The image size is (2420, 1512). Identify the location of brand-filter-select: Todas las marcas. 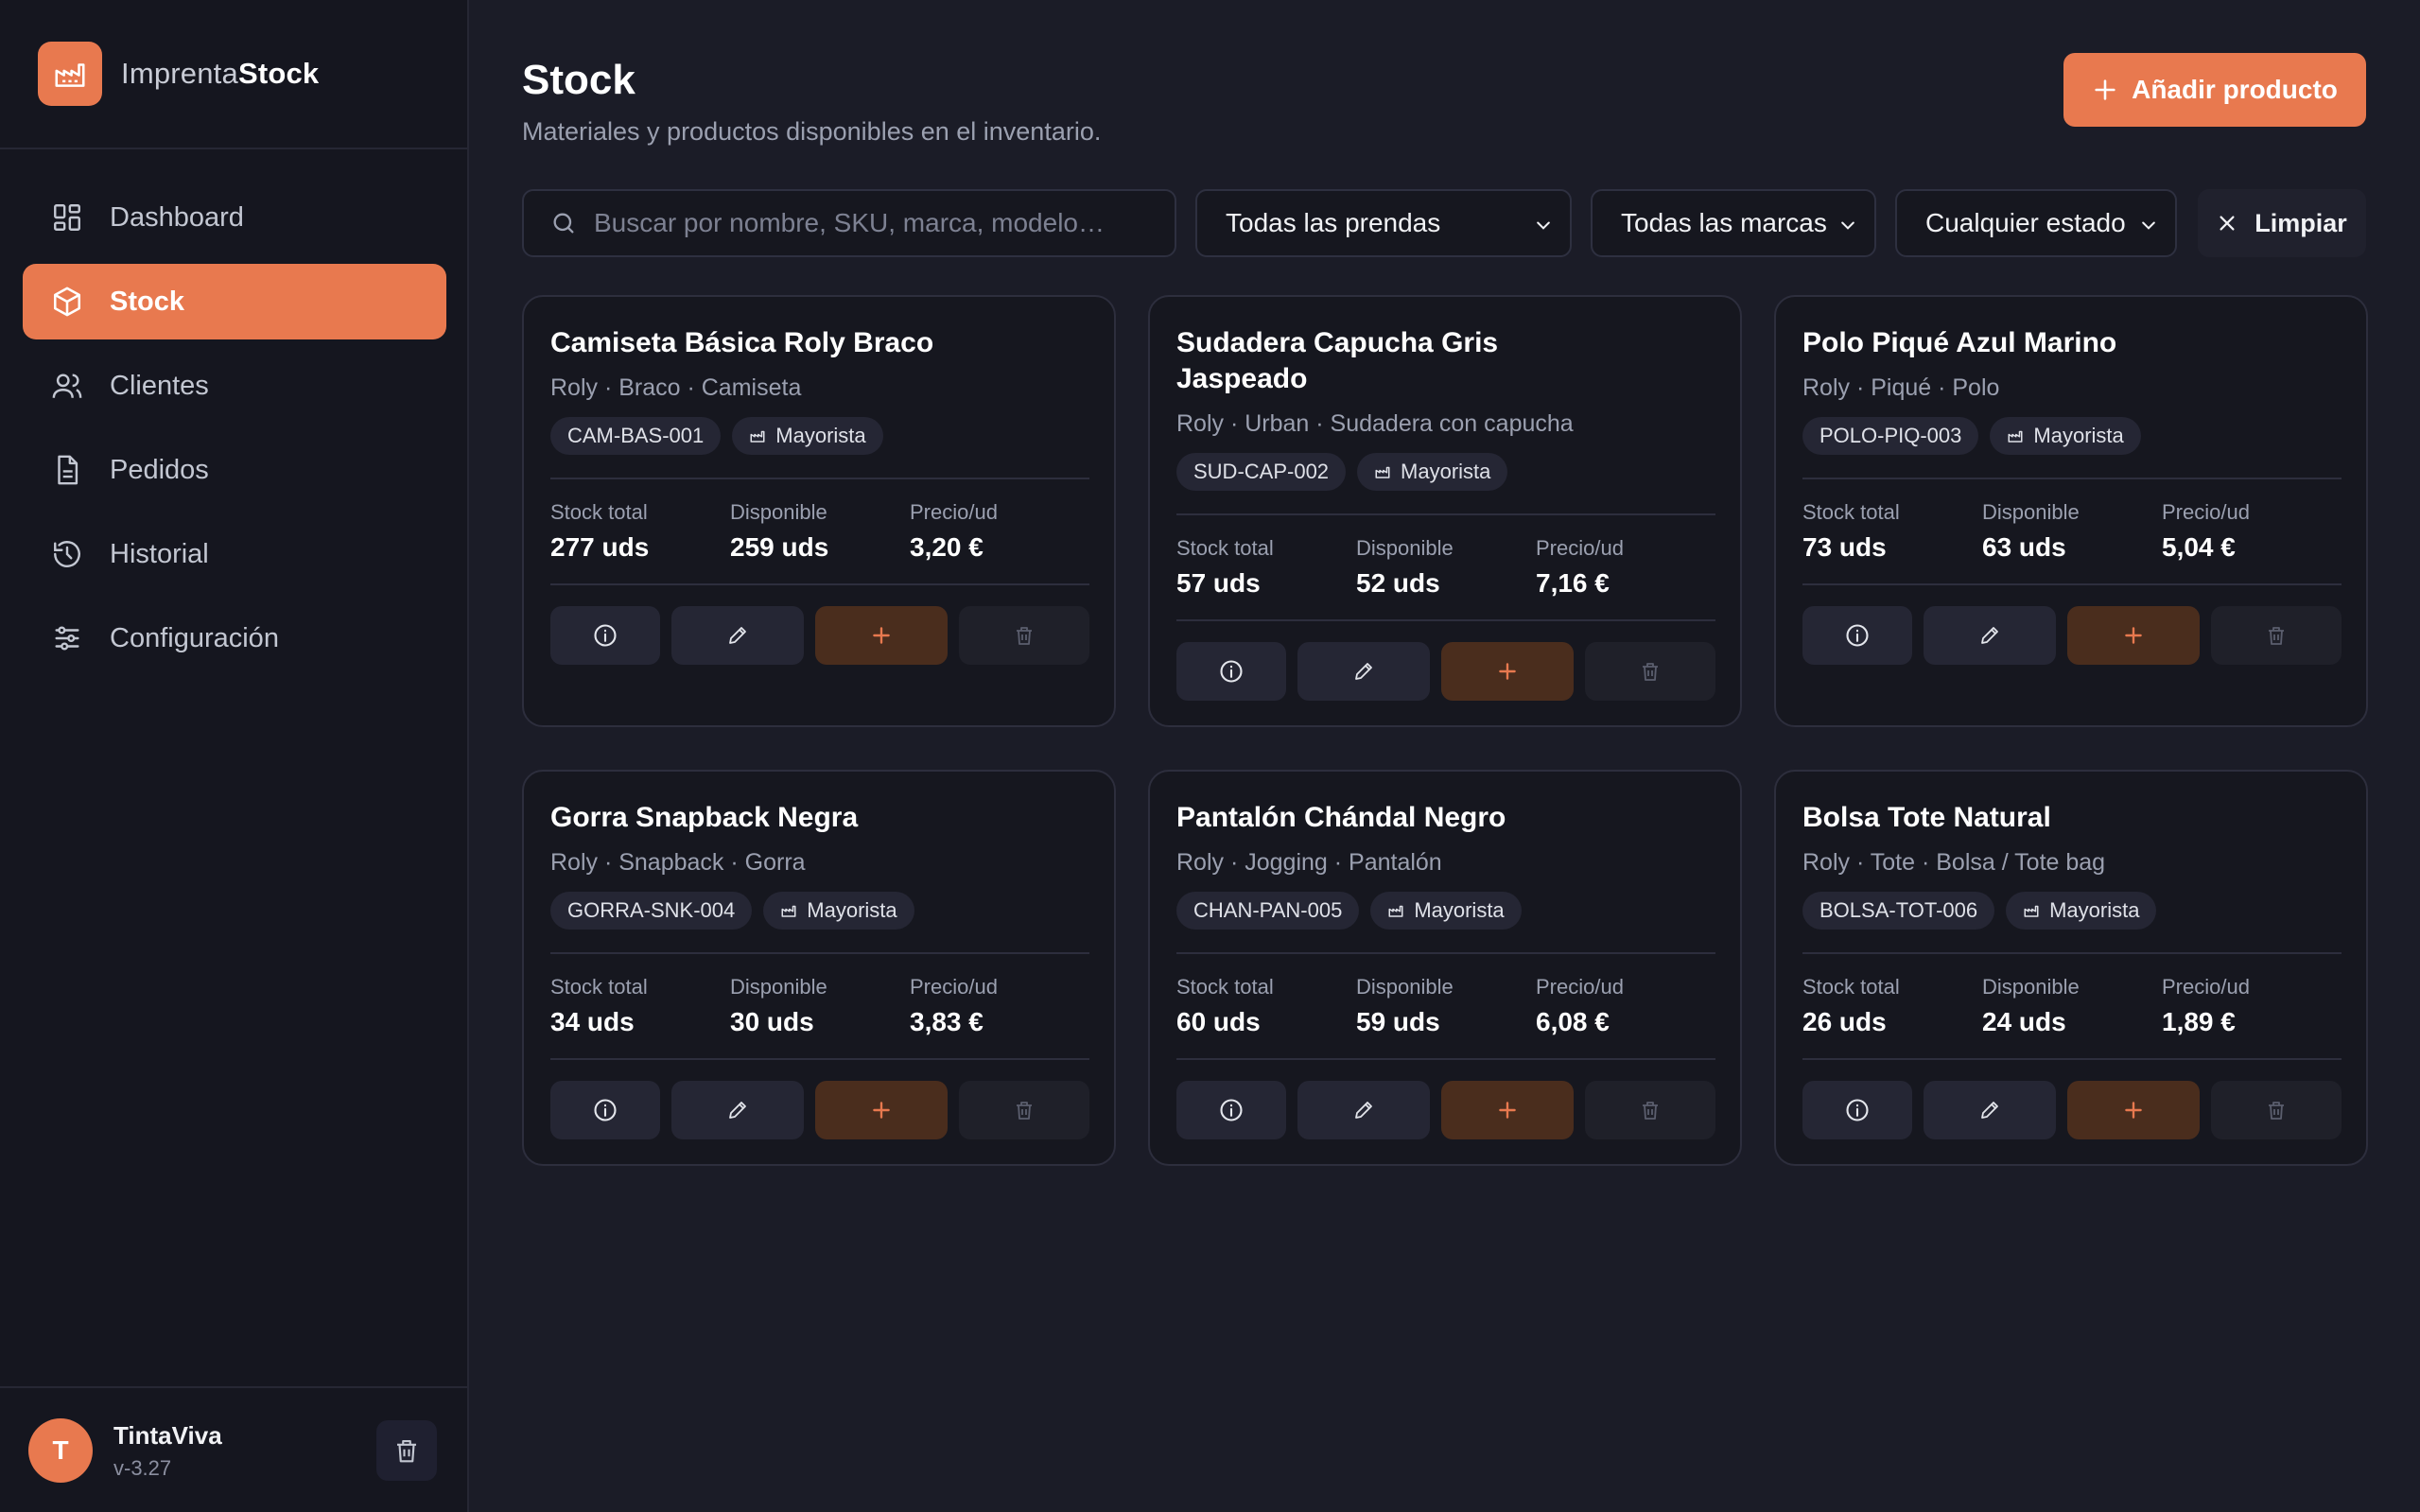
(1734, 223).